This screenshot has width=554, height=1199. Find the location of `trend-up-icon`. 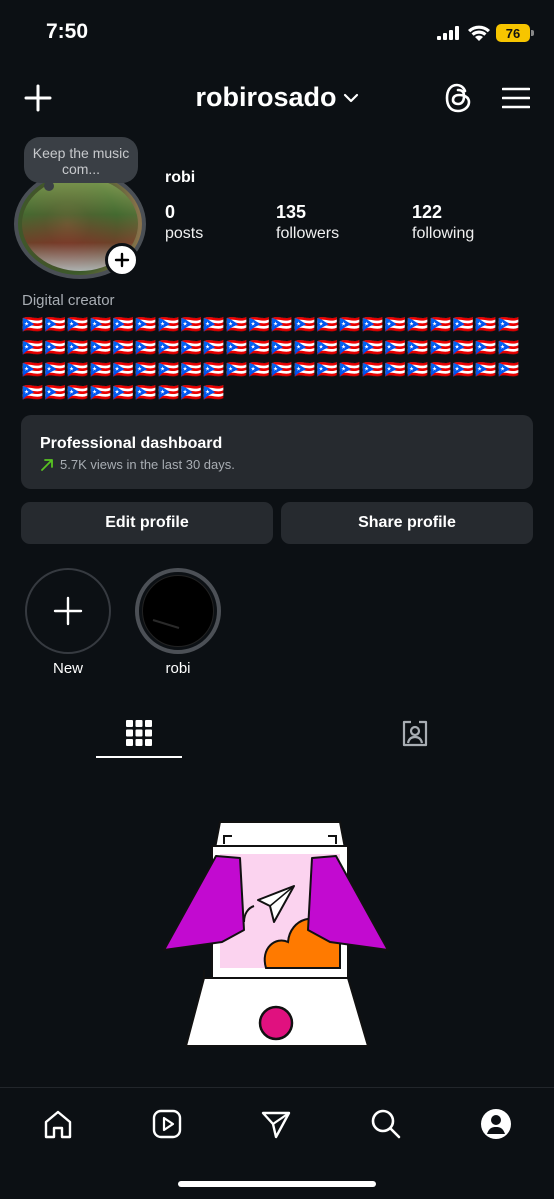

trend-up-icon is located at coordinates (47, 464).